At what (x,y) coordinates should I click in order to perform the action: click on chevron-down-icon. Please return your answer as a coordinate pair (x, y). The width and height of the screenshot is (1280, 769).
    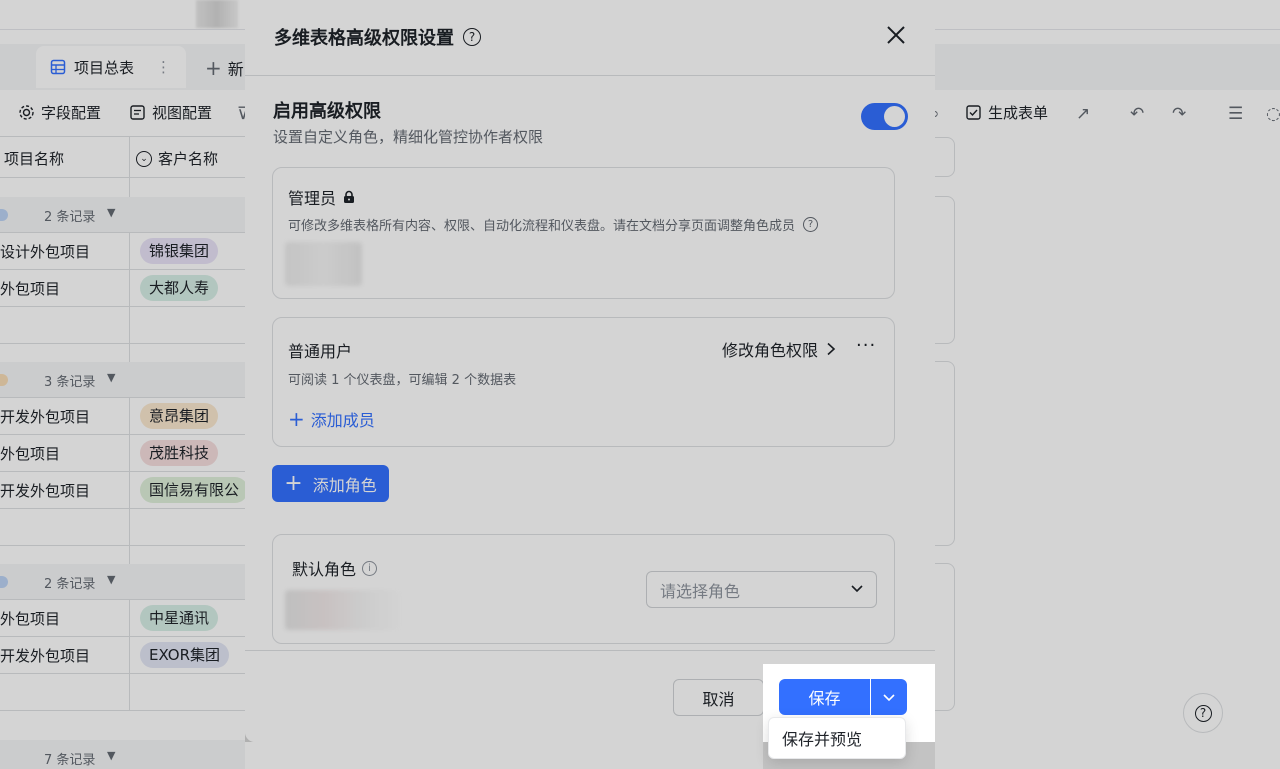
    Looking at the image, I should click on (889, 698).